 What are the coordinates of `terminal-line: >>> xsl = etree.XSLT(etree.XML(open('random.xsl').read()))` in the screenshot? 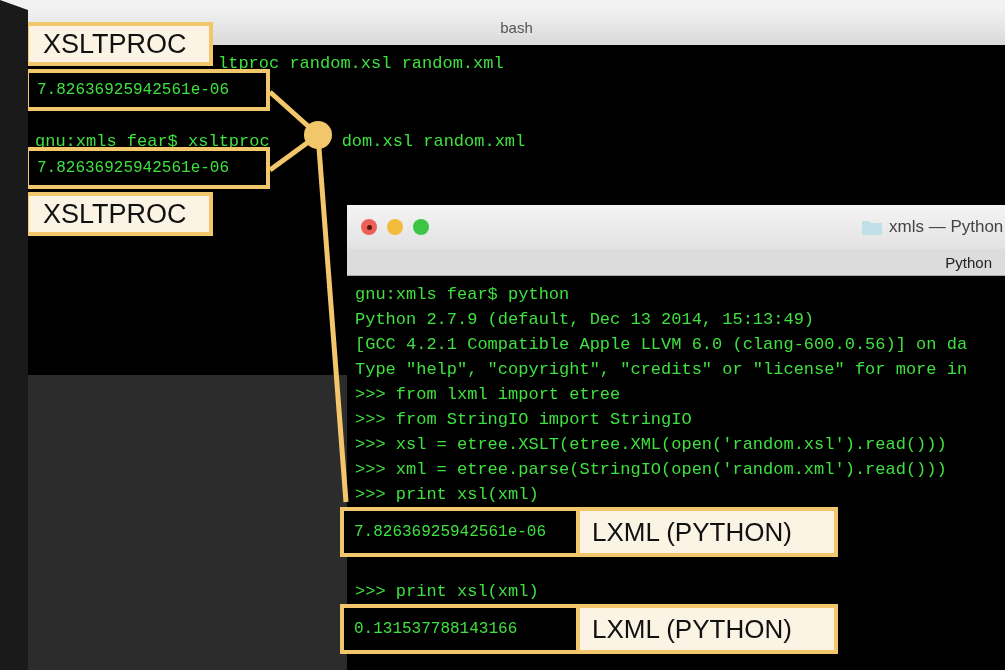 It's located at (651, 445).